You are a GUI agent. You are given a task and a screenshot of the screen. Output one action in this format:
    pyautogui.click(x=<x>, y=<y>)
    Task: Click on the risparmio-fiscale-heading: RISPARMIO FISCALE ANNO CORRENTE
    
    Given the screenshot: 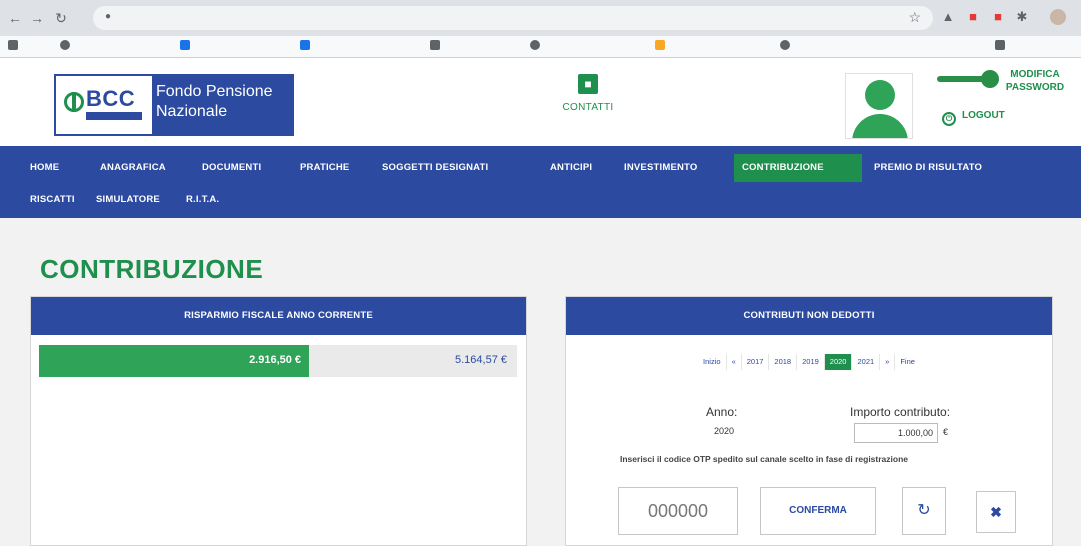 What is the action you would take?
    pyautogui.click(x=278, y=316)
    